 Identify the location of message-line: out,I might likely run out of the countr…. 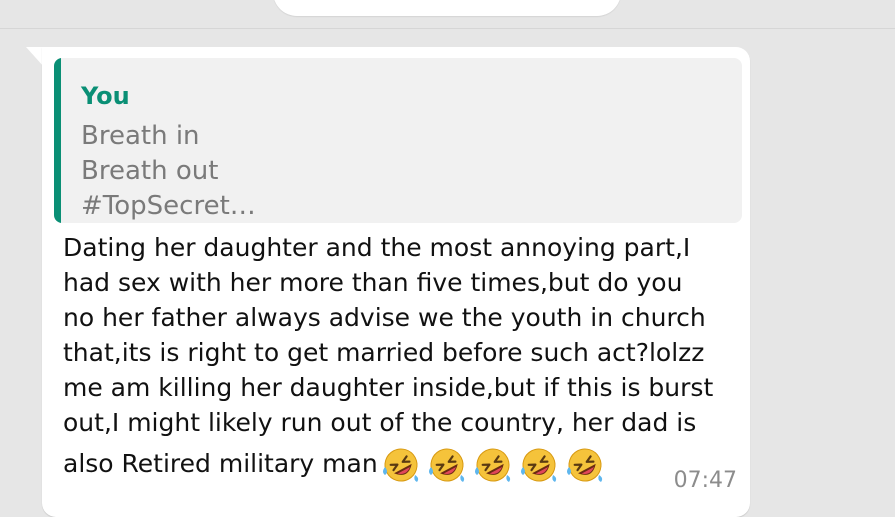
(380, 422).